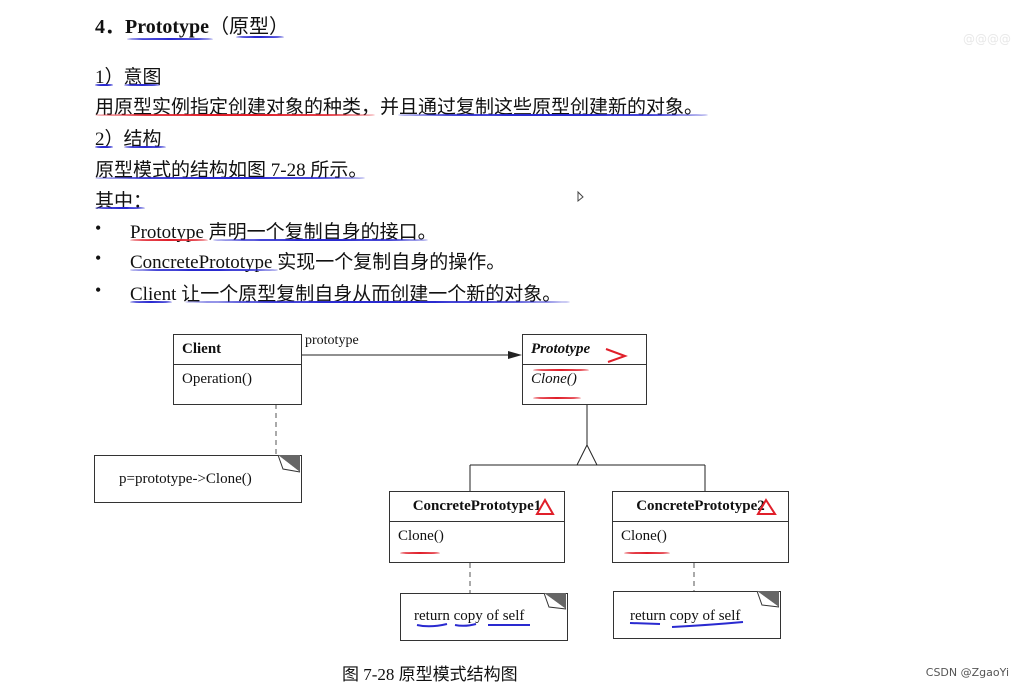 Image resolution: width=1019 pixels, height=689 pixels. I want to click on watermark: CSDN @ZgaoYi, so click(967, 672).